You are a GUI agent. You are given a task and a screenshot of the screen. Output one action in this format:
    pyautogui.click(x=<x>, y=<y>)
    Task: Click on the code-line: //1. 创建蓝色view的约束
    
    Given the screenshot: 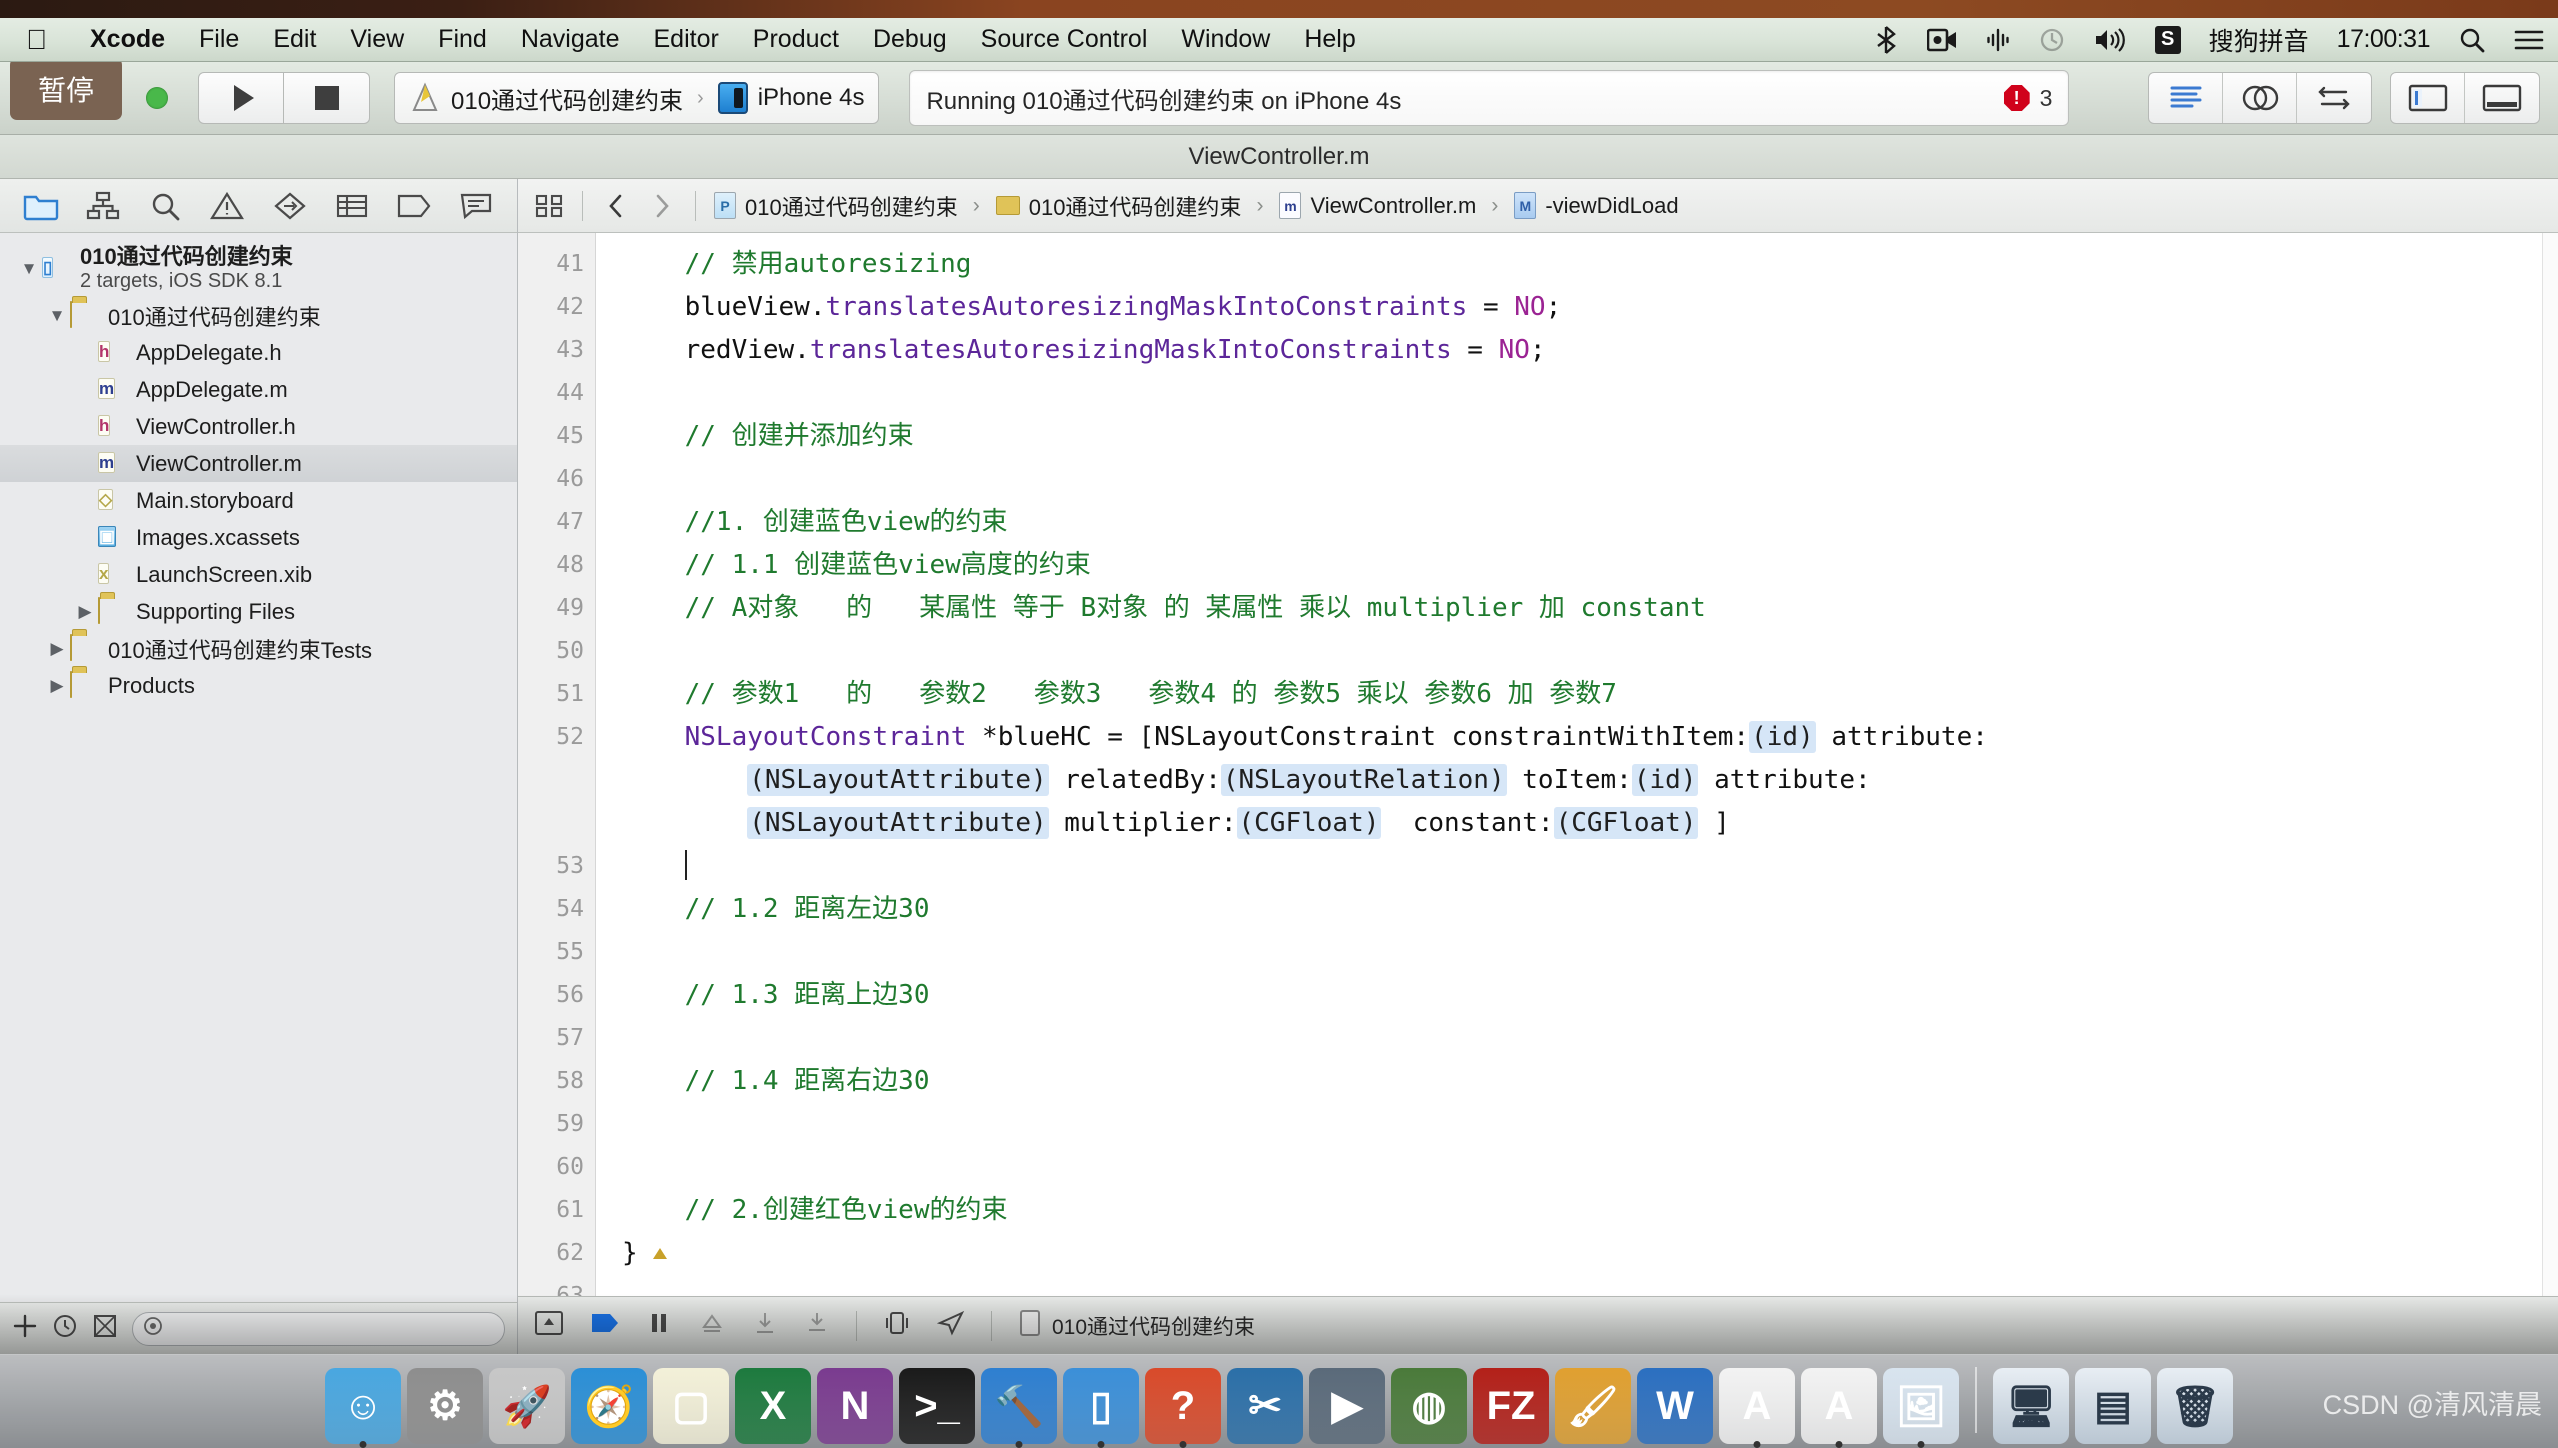 What is the action you would take?
    pyautogui.click(x=1577, y=522)
    